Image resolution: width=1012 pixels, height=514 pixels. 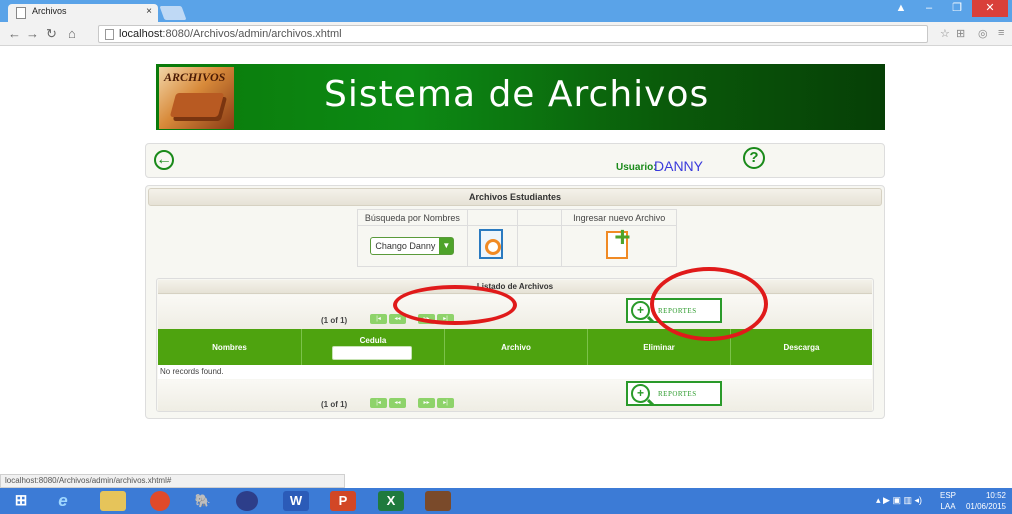 I want to click on column-cedula: Cedula, so click(x=373, y=347).